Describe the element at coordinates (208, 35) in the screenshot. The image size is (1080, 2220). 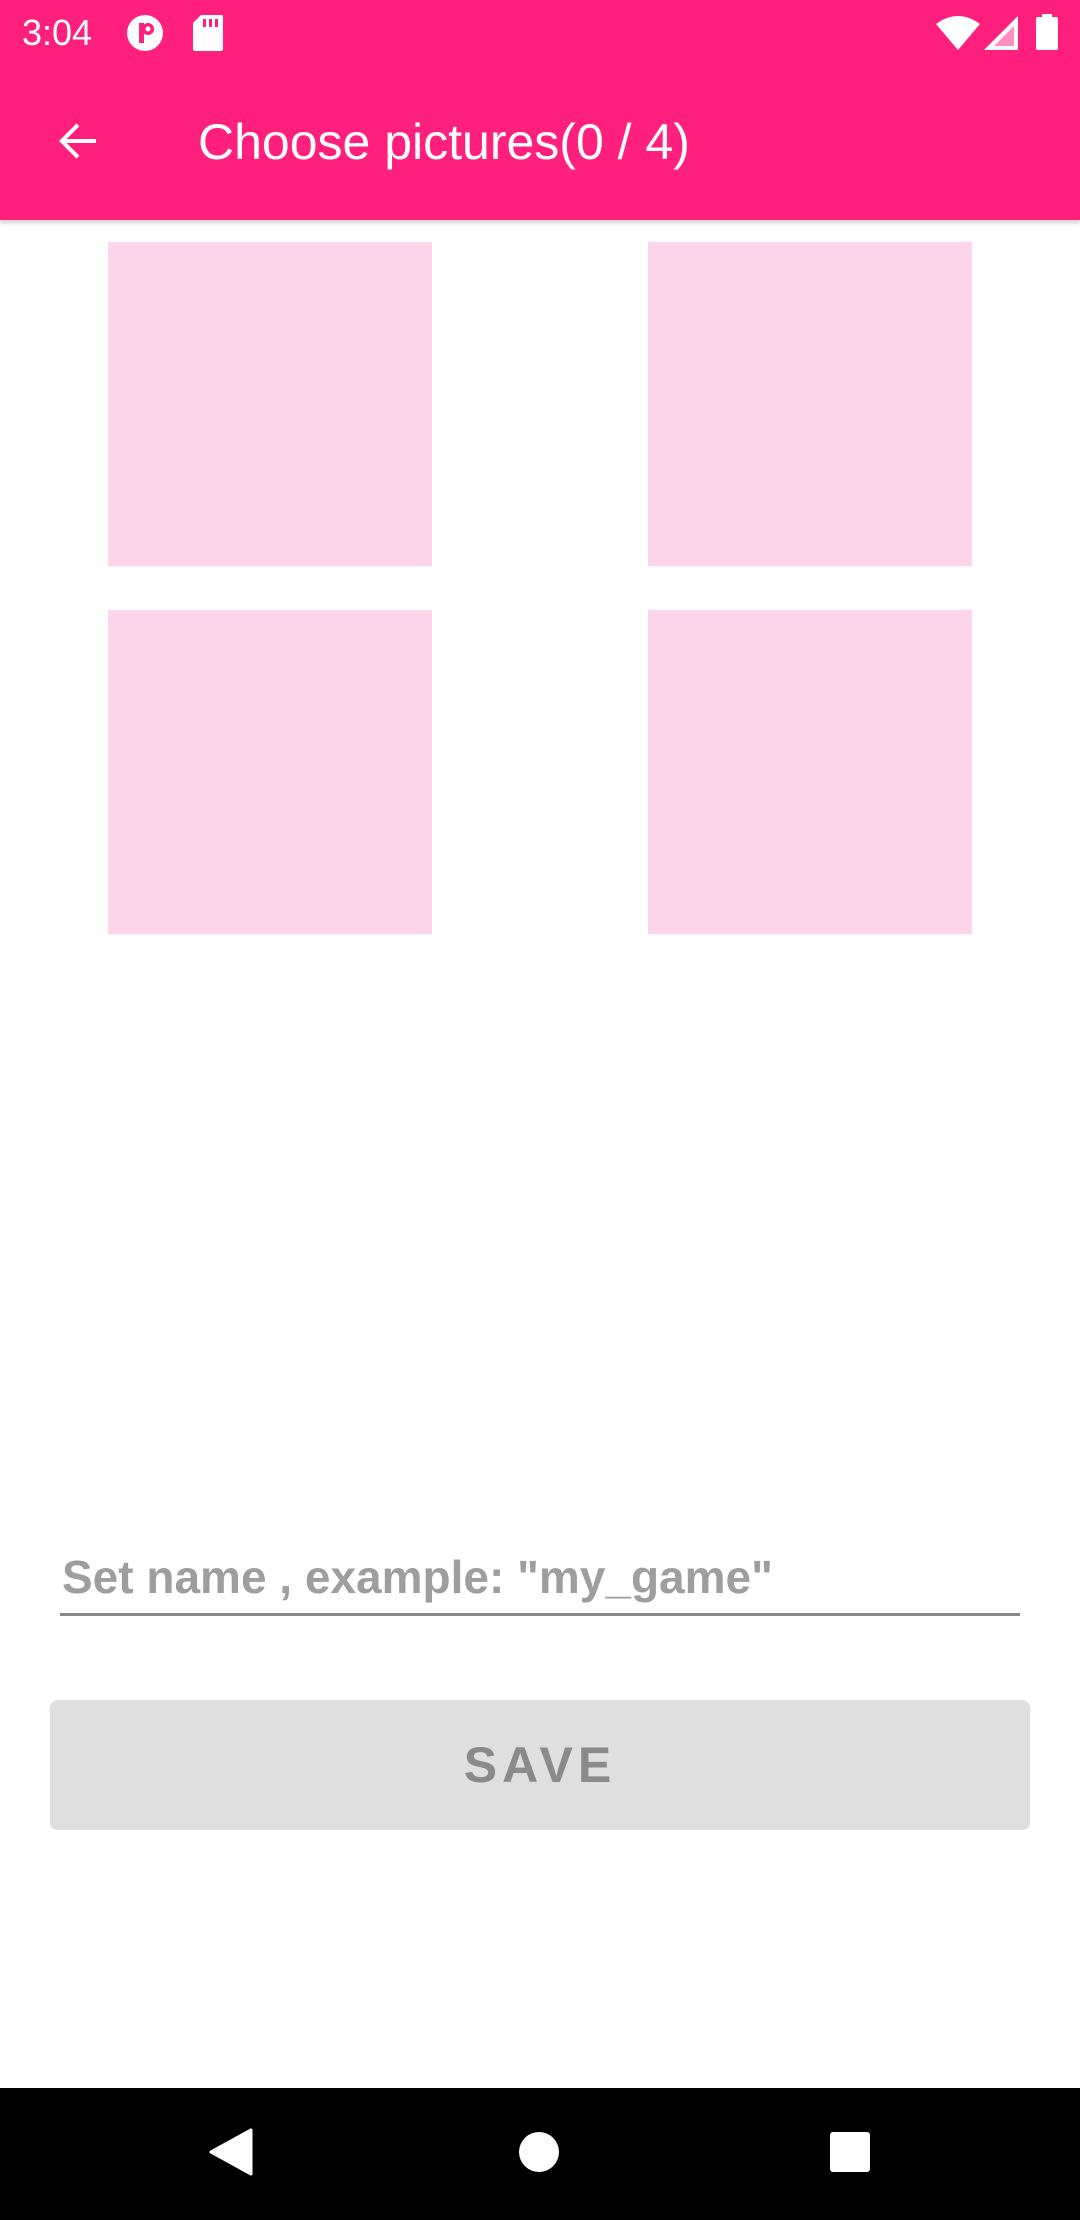
I see `sd-card-icon` at that location.